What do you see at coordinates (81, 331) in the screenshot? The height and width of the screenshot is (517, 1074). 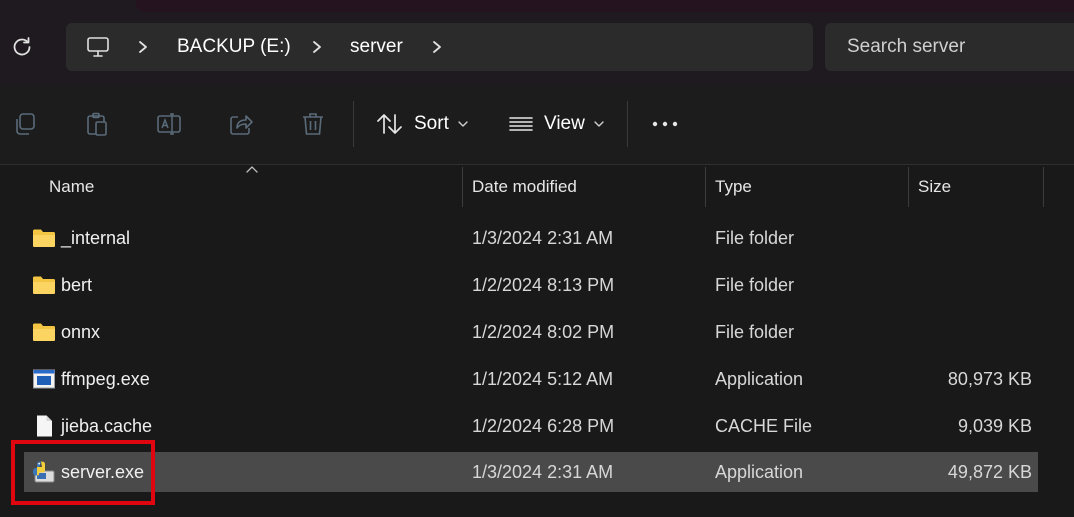 I see `file-name: onnx` at bounding box center [81, 331].